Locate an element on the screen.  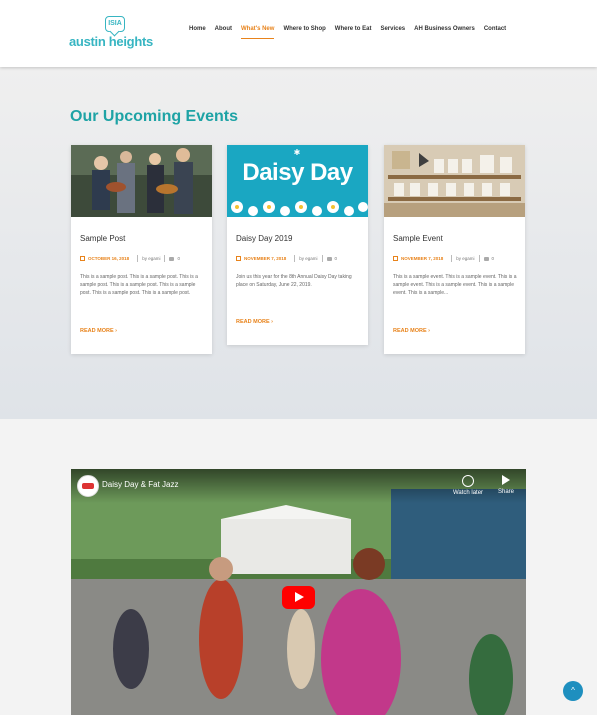
nav-whats-new: What's New is located at coordinates (258, 32).